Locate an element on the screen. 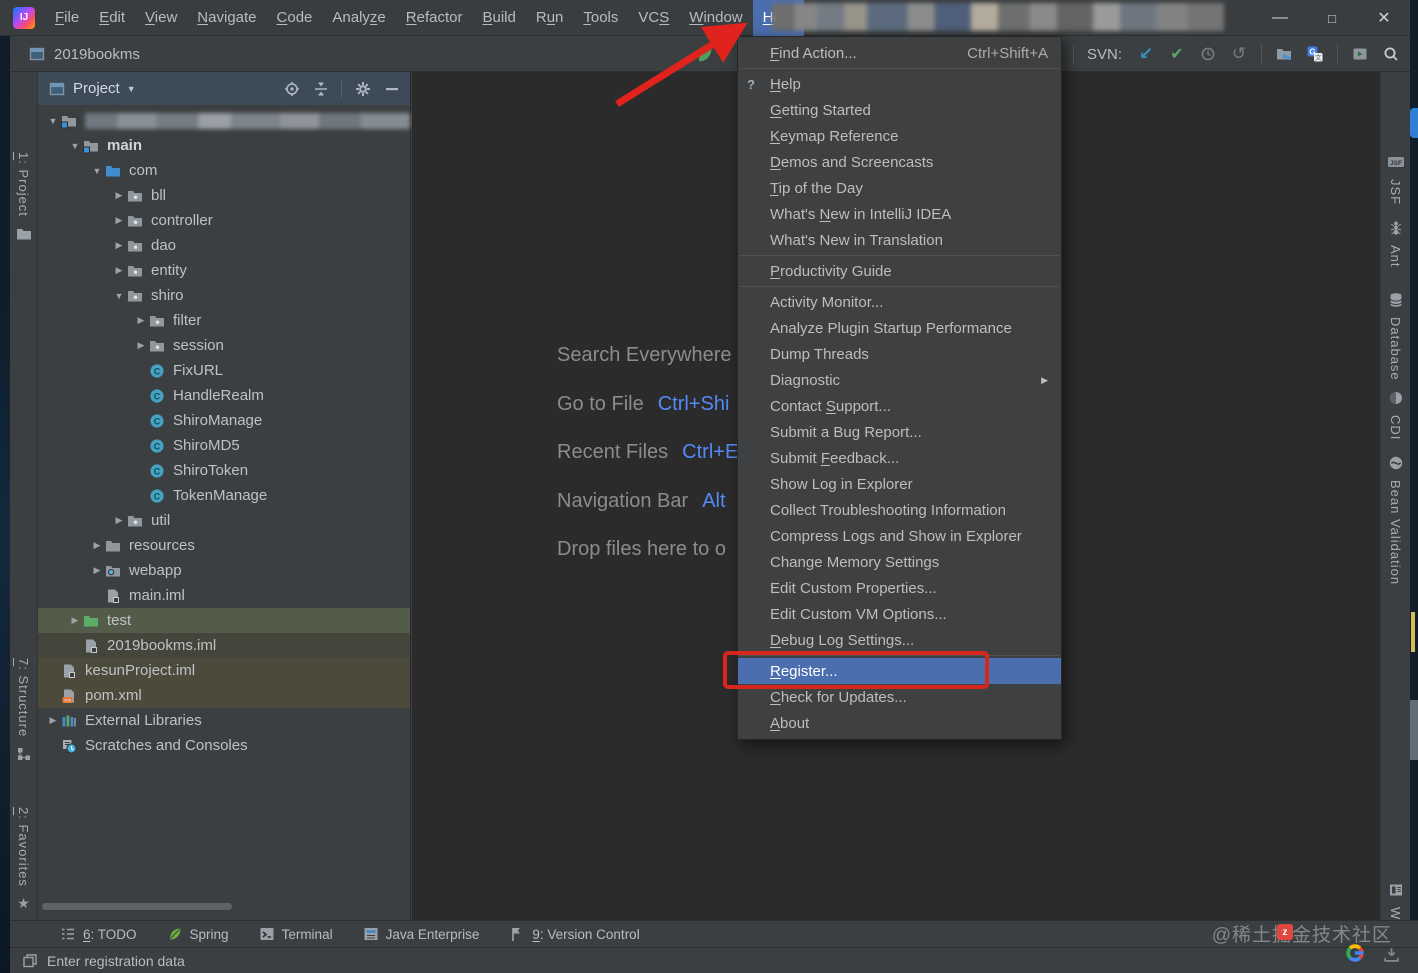 This screenshot has width=1418, height=973. menu-run: Run is located at coordinates (550, 18).